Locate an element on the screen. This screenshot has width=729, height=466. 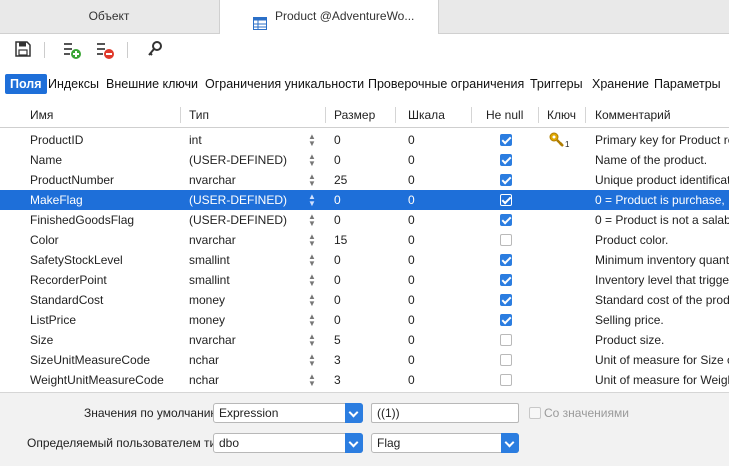
column-header-size: Размер is located at coordinates (354, 115).